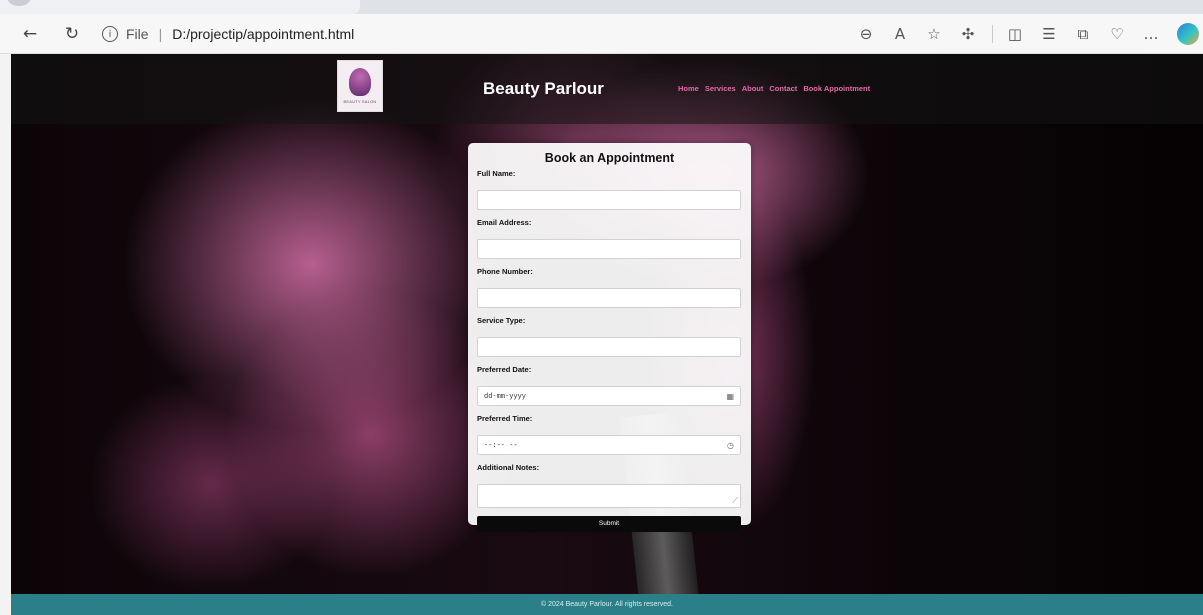 Image resolution: width=1203 pixels, height=615 pixels. What do you see at coordinates (512, 34) in the screenshot?
I see `address-bar: i File | D:/projectip/appointment.html` at bounding box center [512, 34].